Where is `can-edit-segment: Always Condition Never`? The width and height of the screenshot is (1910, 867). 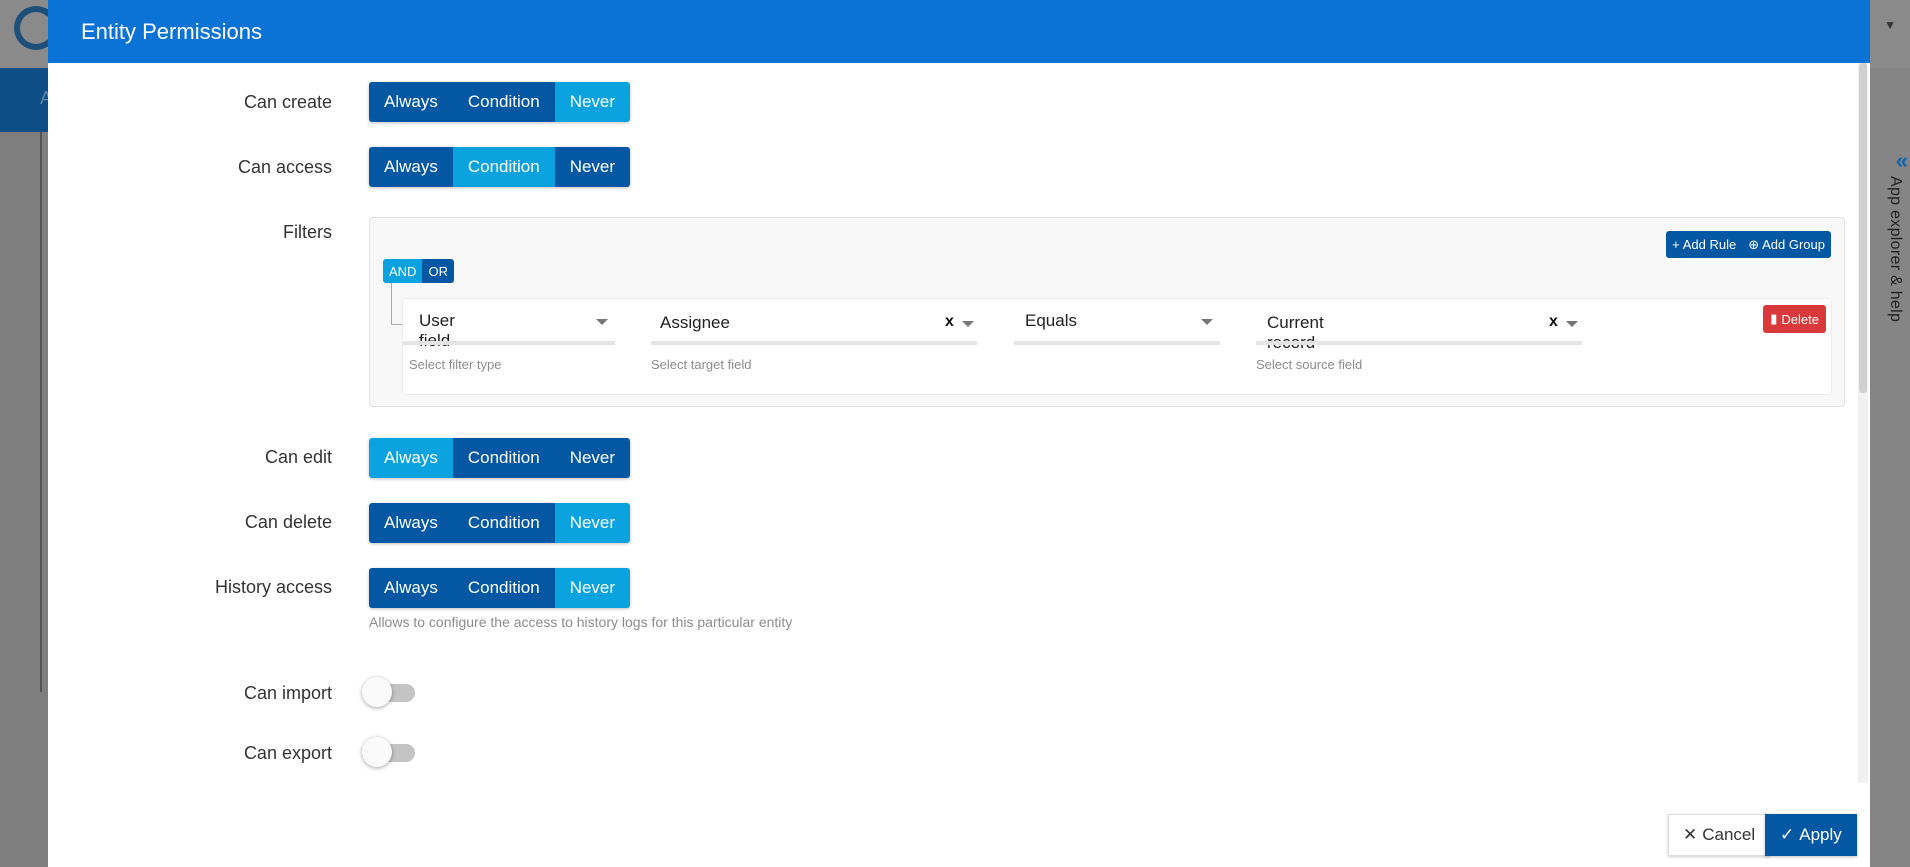 can-edit-segment: Always Condition Never is located at coordinates (500, 458).